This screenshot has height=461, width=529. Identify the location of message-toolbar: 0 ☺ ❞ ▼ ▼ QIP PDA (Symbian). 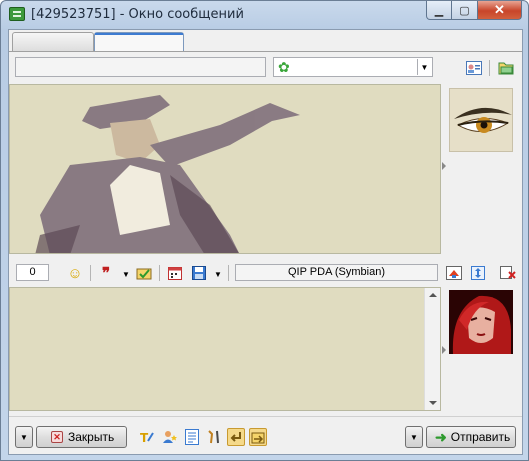
(265, 273).